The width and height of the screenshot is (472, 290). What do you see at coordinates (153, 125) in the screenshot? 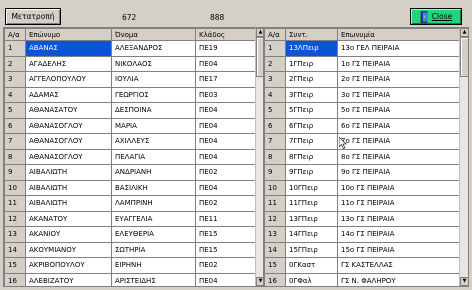
I see `table-cell: ΜΑΡΙΑ` at bounding box center [153, 125].